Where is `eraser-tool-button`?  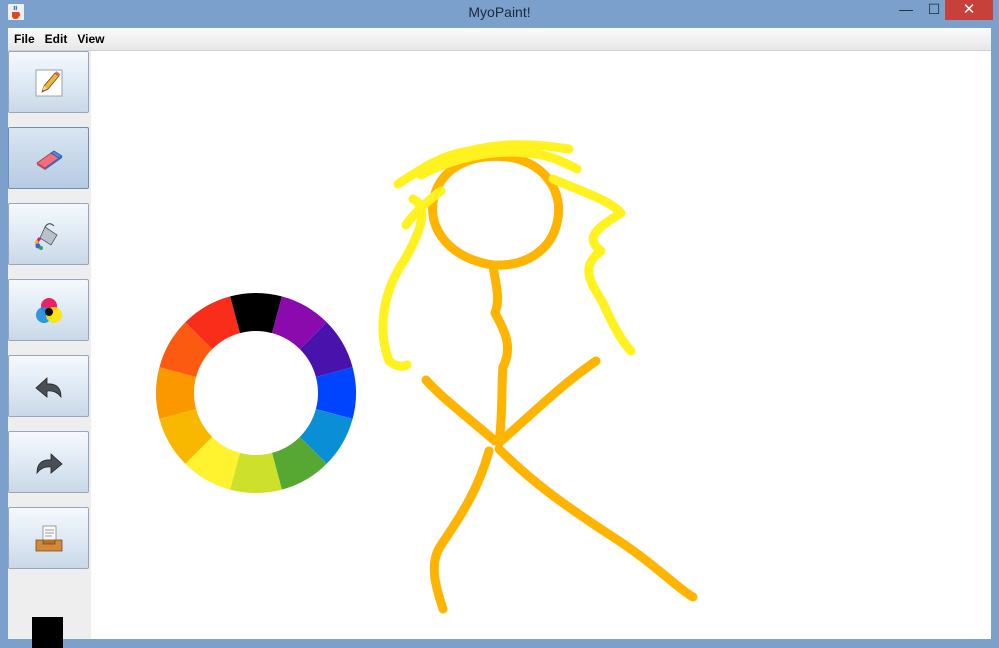
eraser-tool-button is located at coordinates (48, 158).